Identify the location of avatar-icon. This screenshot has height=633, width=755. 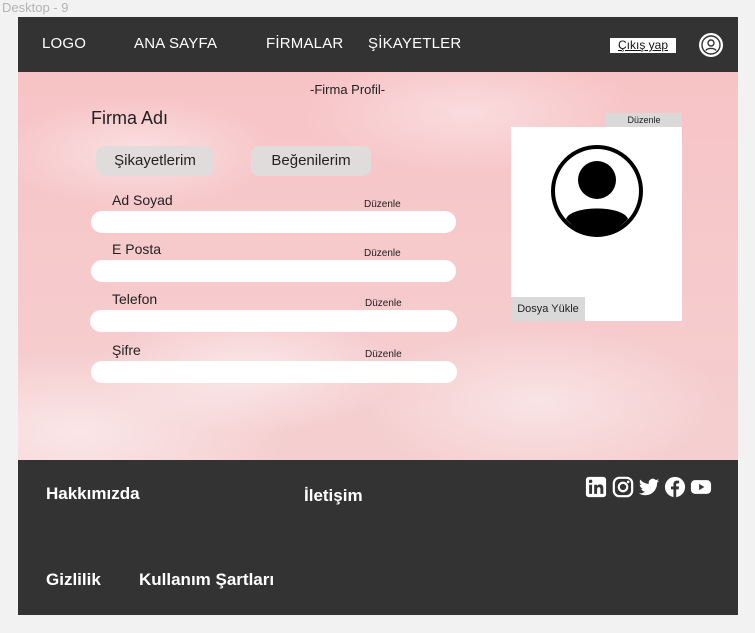
(597, 191).